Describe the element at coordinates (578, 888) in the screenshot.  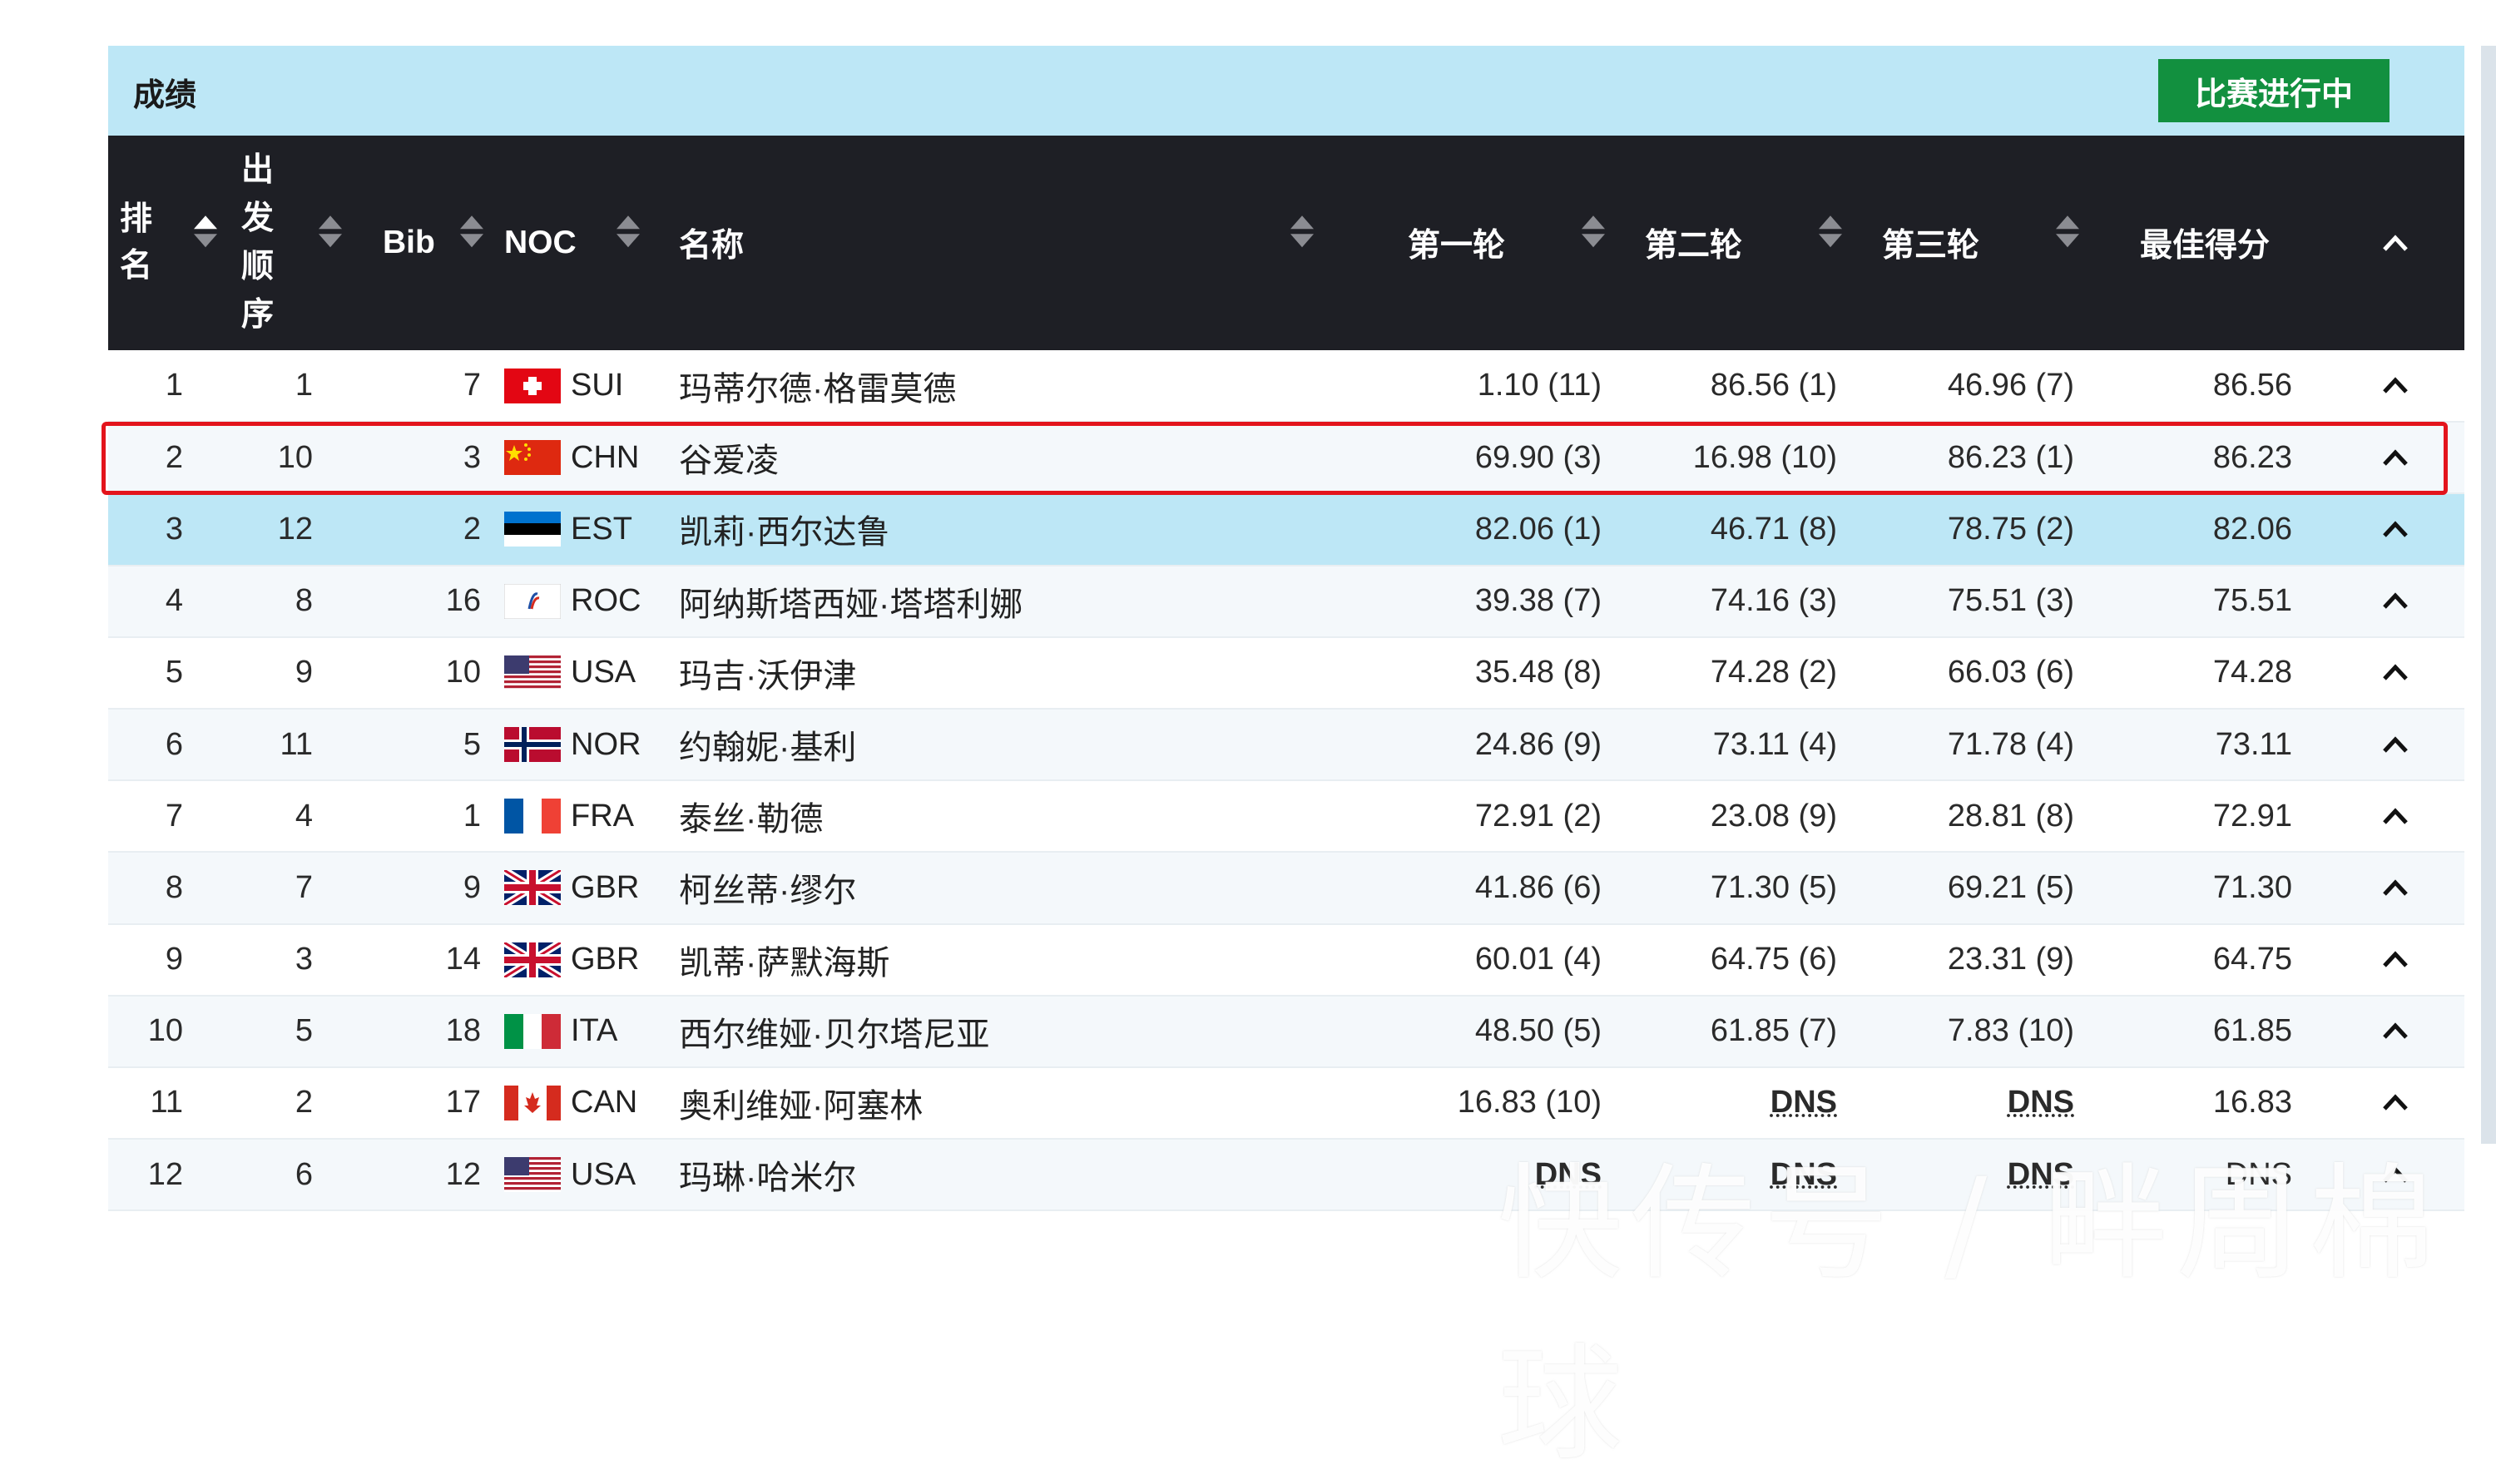
I see `noc-cell: GBR` at that location.